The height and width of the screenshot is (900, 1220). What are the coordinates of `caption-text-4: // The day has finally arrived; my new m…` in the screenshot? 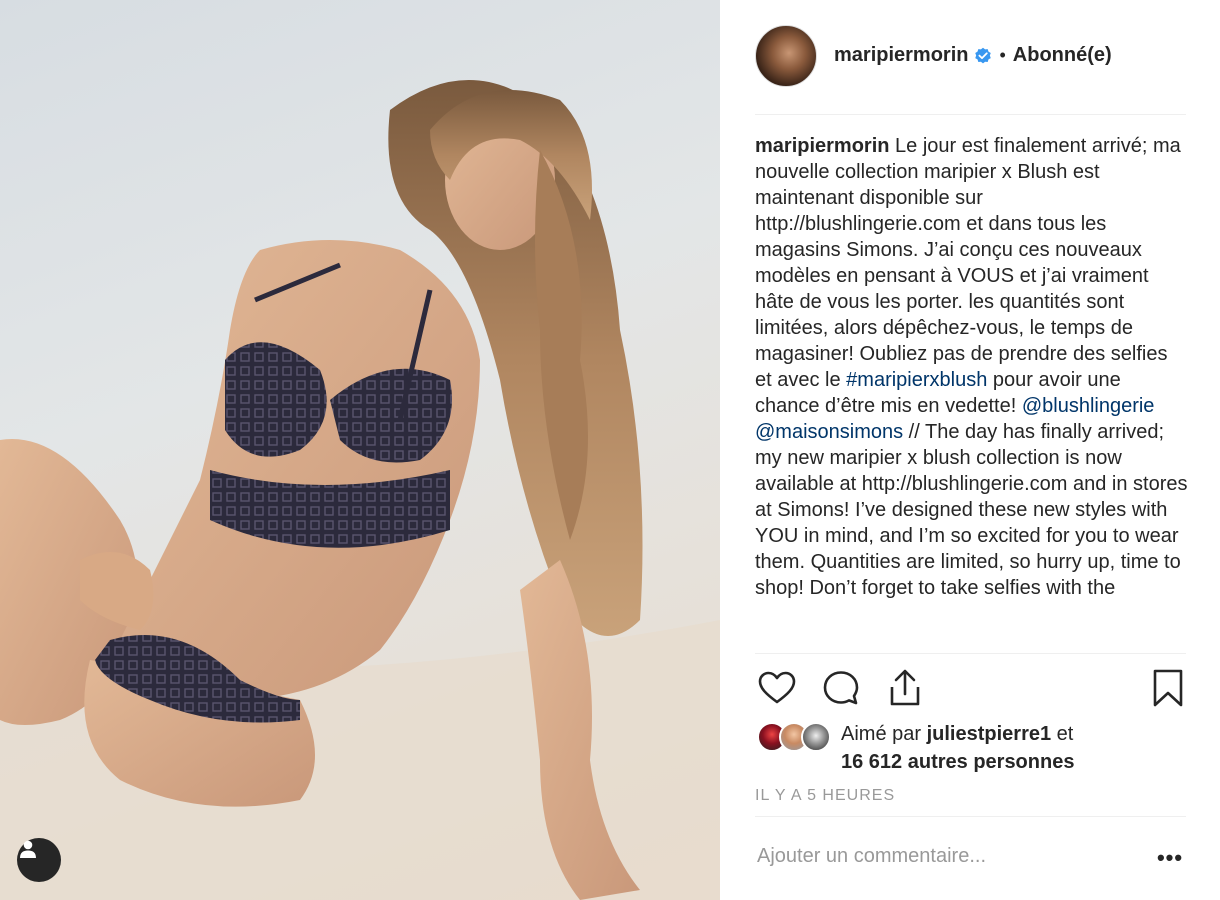 It's located at (971, 510).